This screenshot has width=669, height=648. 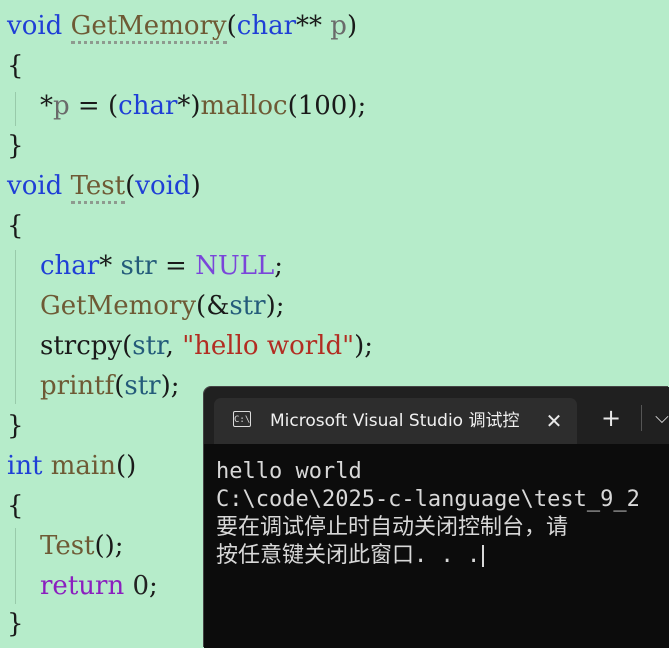 What do you see at coordinates (110, 266) in the screenshot?
I see `pointer: *` at bounding box center [110, 266].